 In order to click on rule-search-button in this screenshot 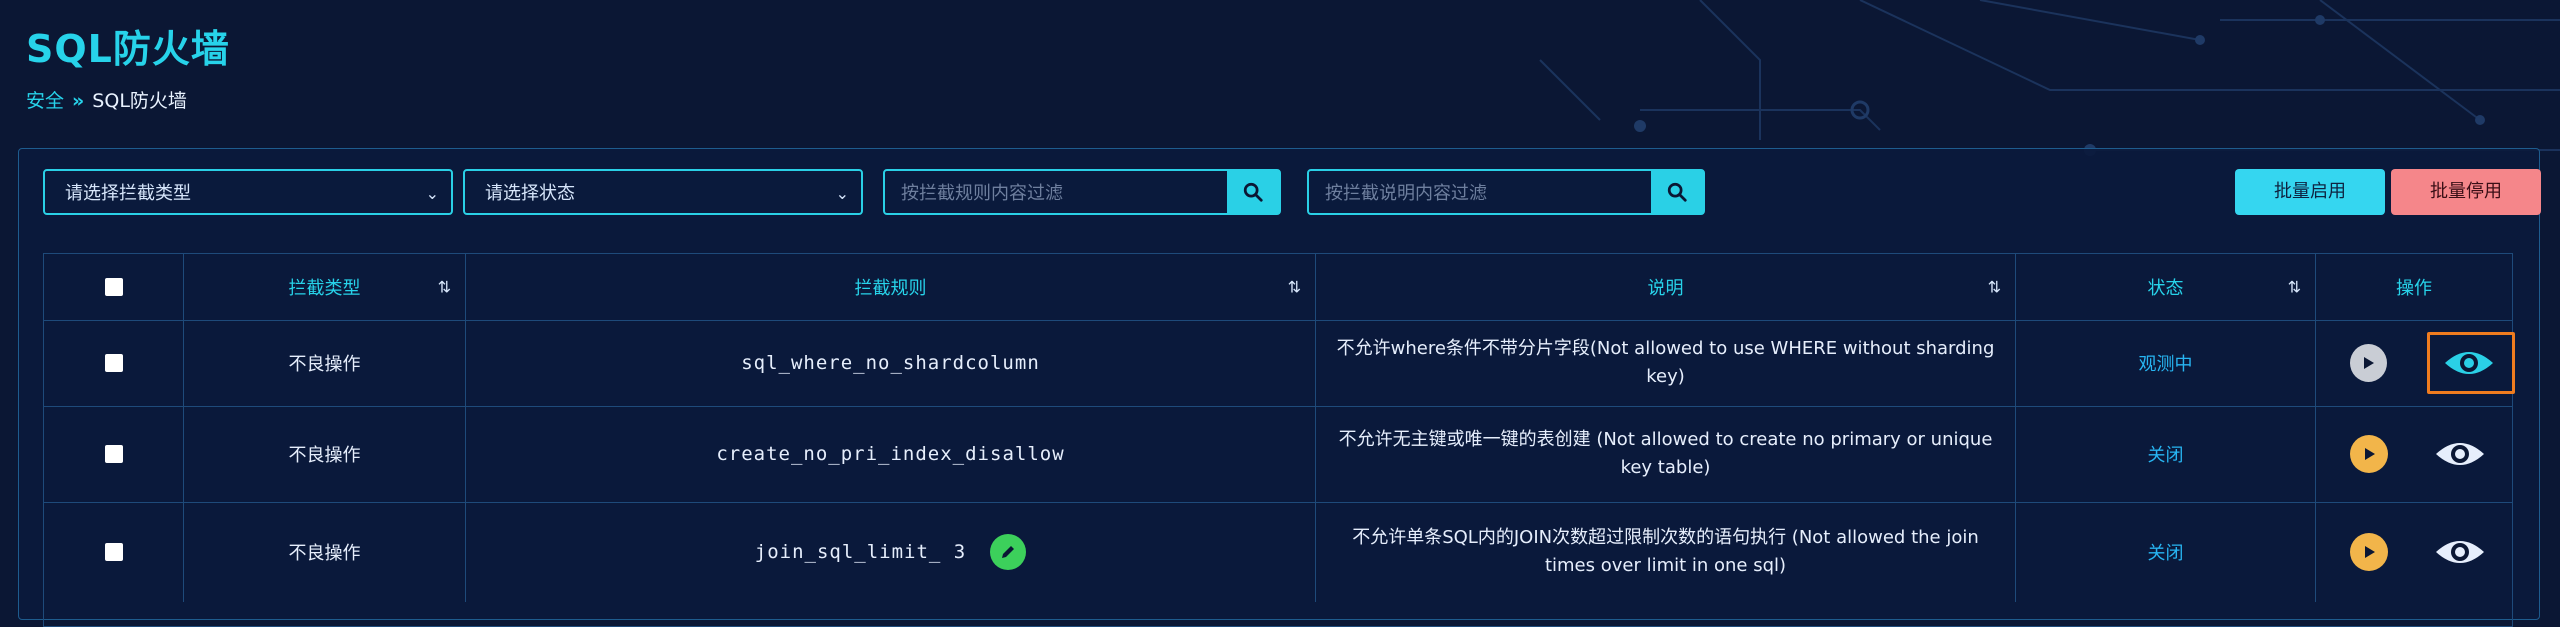, I will do `click(1253, 192)`.